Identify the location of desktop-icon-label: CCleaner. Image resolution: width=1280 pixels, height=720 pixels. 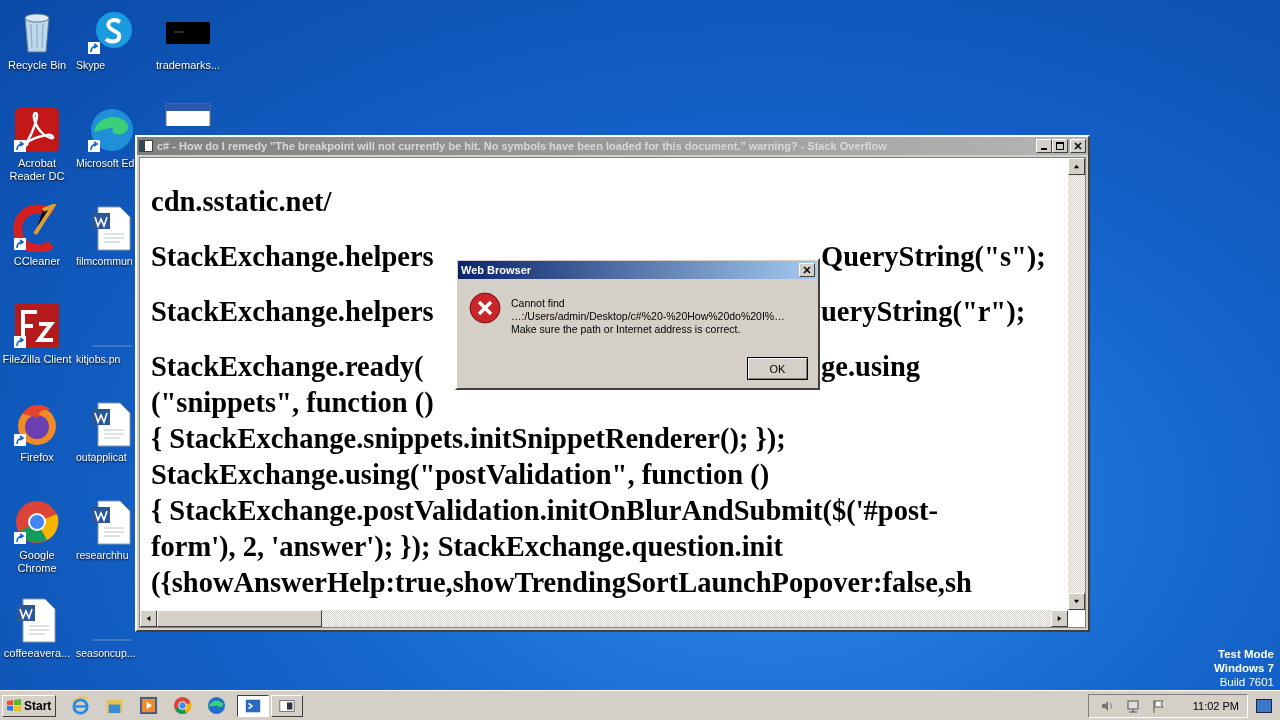
(37, 261).